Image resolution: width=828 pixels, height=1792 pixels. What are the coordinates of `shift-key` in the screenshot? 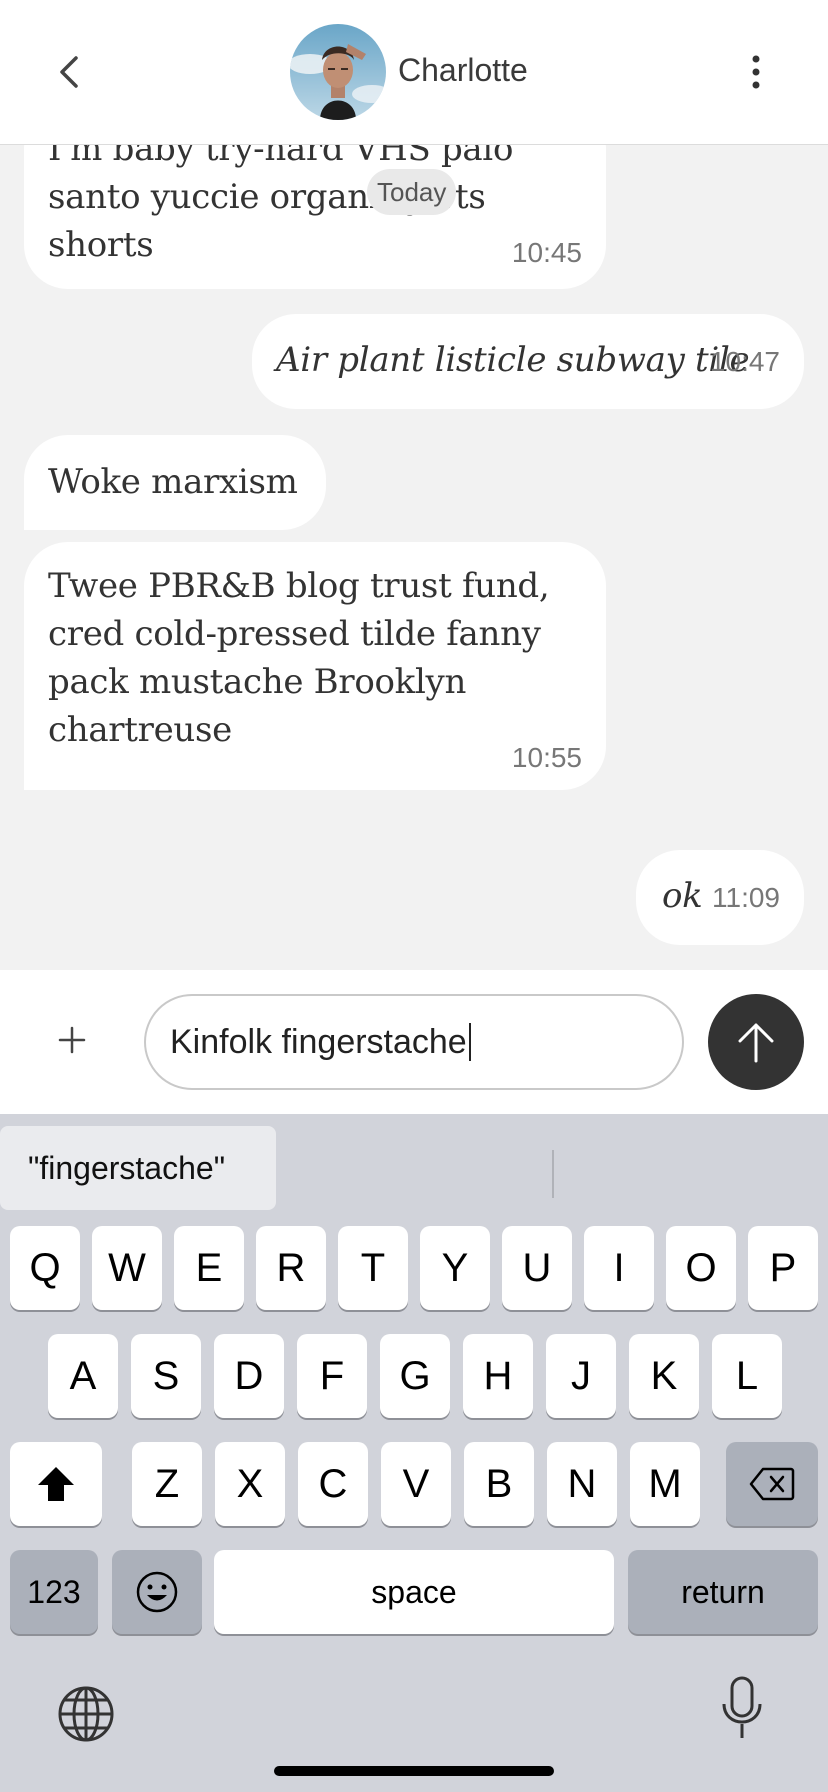 It's located at (56, 1484).